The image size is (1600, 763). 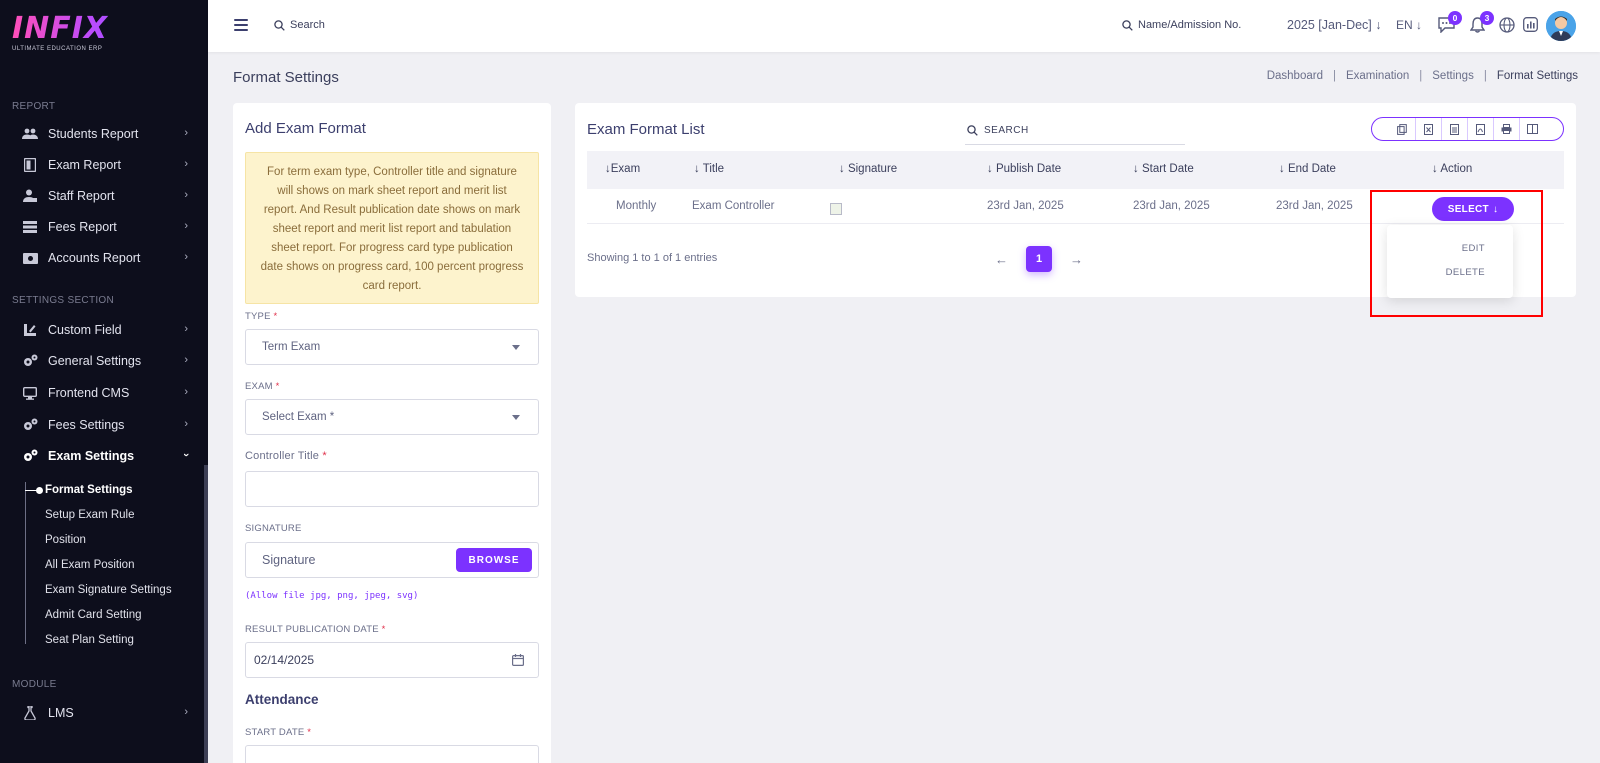 What do you see at coordinates (102, 361) in the screenshot?
I see `sidebar-item-general-settings: General Settings ›` at bounding box center [102, 361].